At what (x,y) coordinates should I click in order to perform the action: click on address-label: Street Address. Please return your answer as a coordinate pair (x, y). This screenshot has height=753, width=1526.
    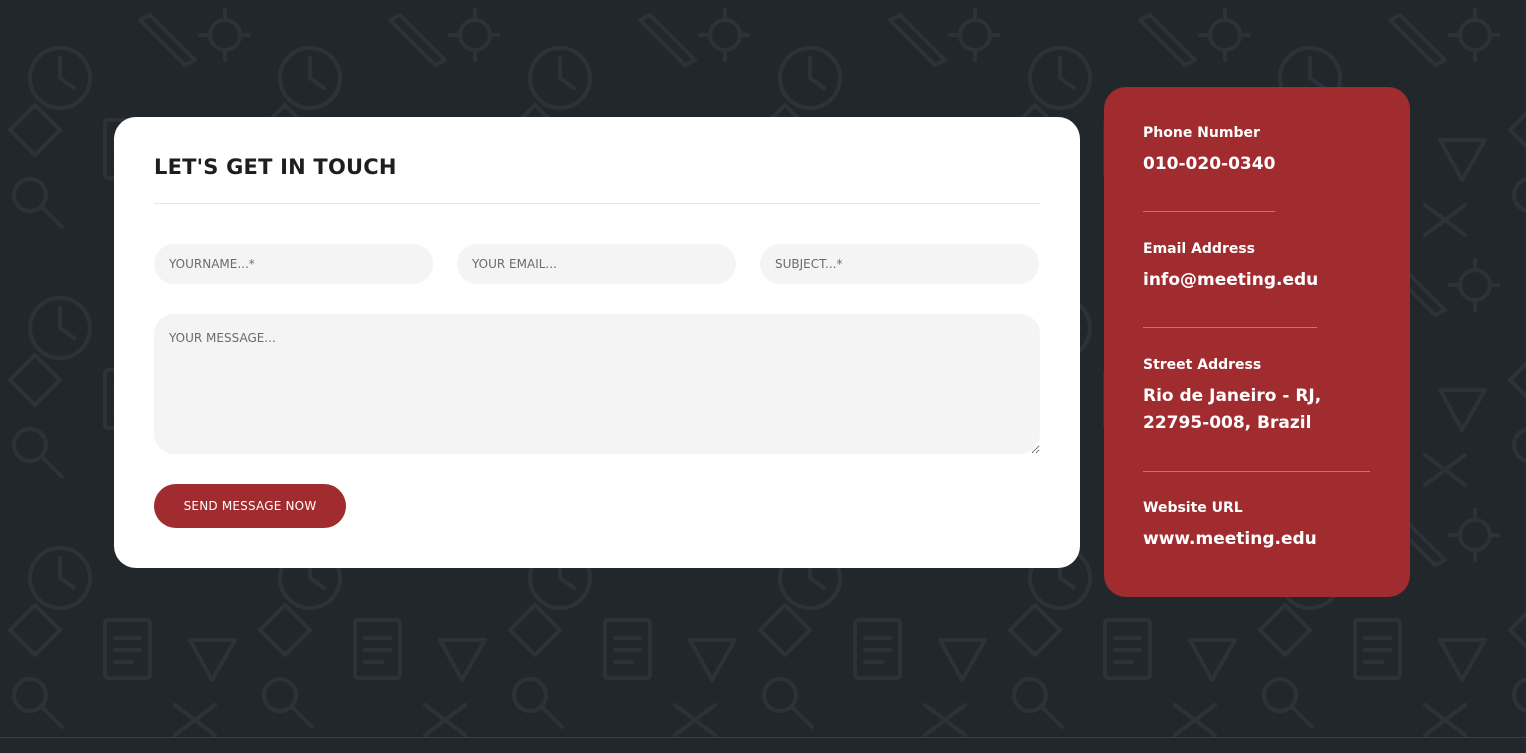
    Looking at the image, I should click on (1202, 365).